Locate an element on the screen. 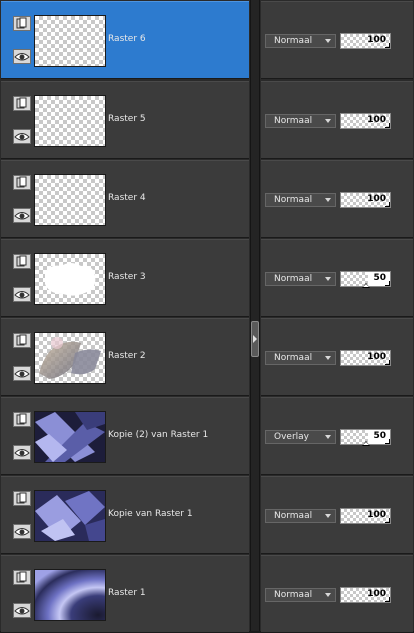  layer-name: Raster 3 is located at coordinates (127, 277).